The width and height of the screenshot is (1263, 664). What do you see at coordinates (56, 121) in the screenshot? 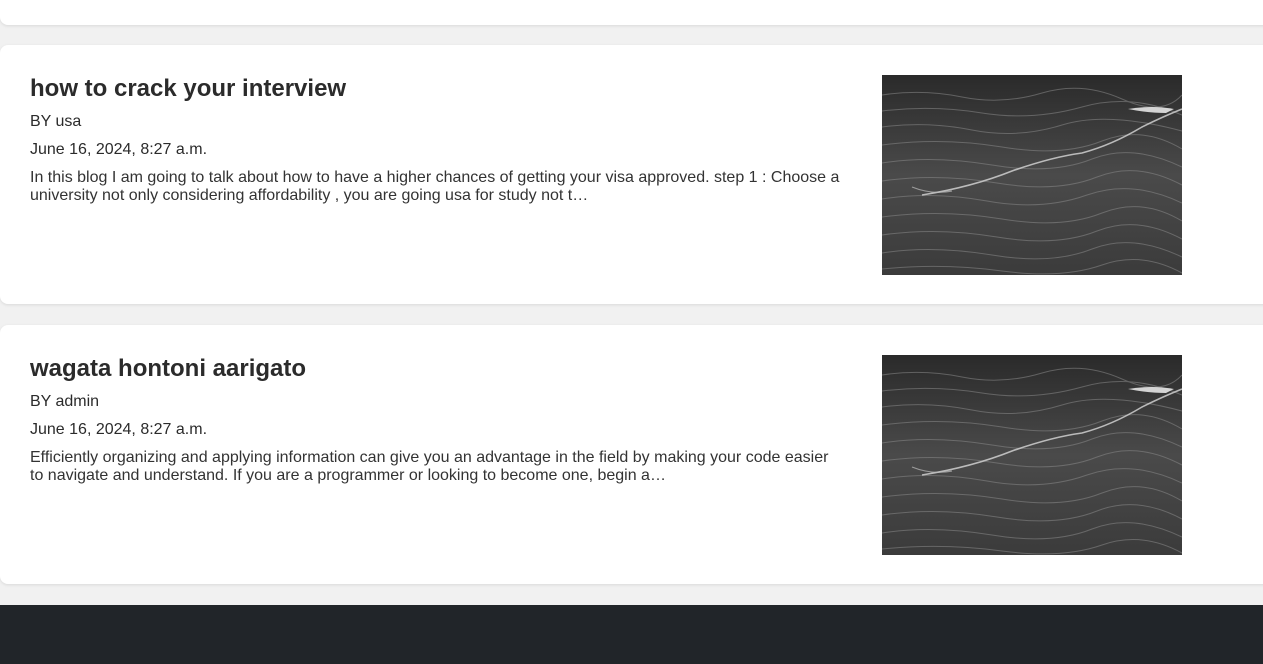
I see `post-author: BY usa` at bounding box center [56, 121].